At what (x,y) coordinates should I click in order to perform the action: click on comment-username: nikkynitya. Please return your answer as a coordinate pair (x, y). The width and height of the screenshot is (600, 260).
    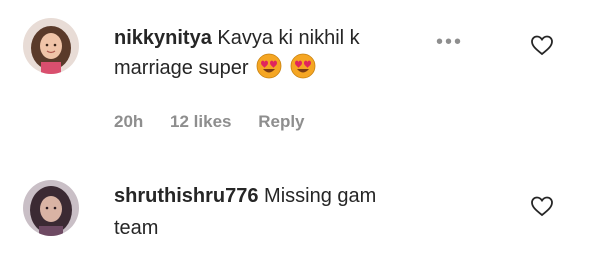
    Looking at the image, I should click on (163, 38).